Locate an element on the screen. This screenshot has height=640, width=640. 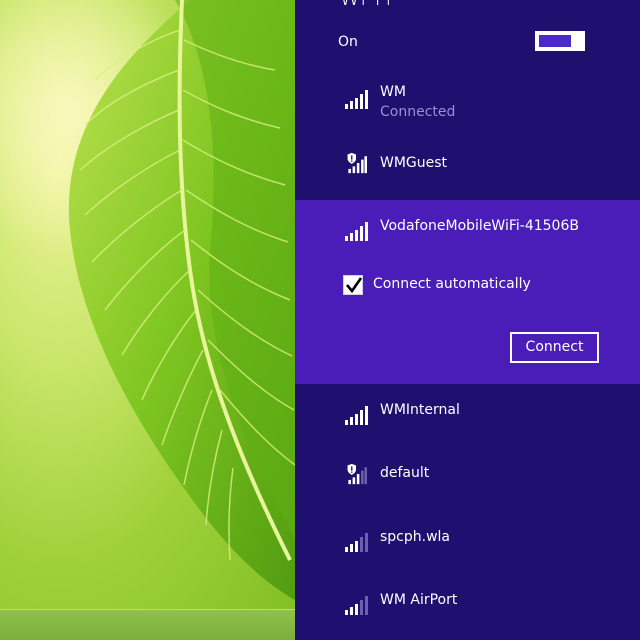
network-name: WM AirPort is located at coordinates (419, 600).